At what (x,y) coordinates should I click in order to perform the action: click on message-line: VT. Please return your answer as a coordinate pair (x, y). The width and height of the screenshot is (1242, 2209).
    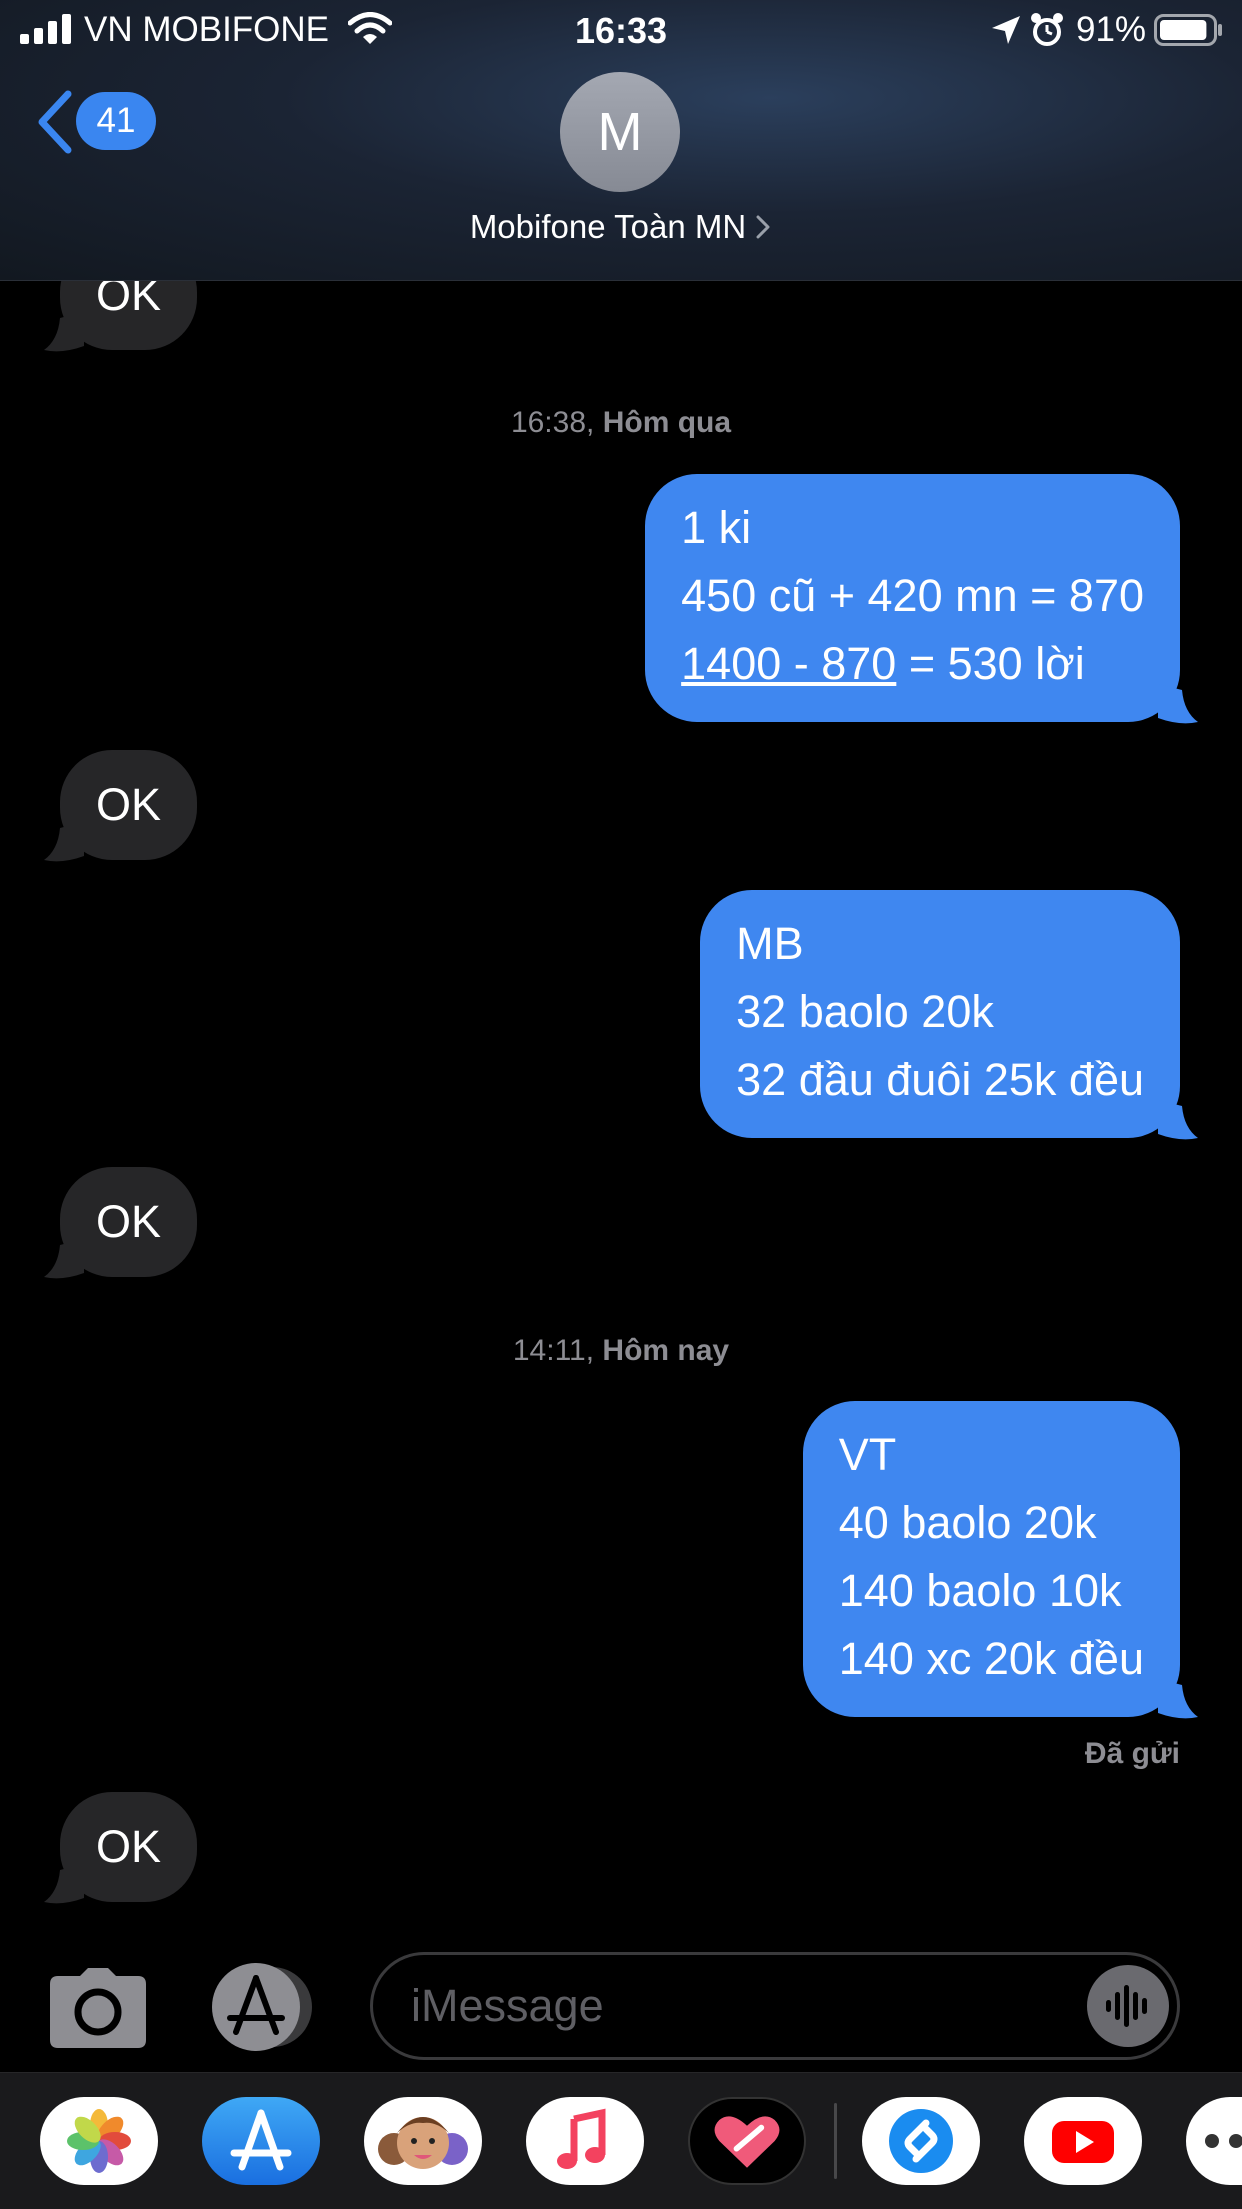
    Looking at the image, I should click on (867, 1454).